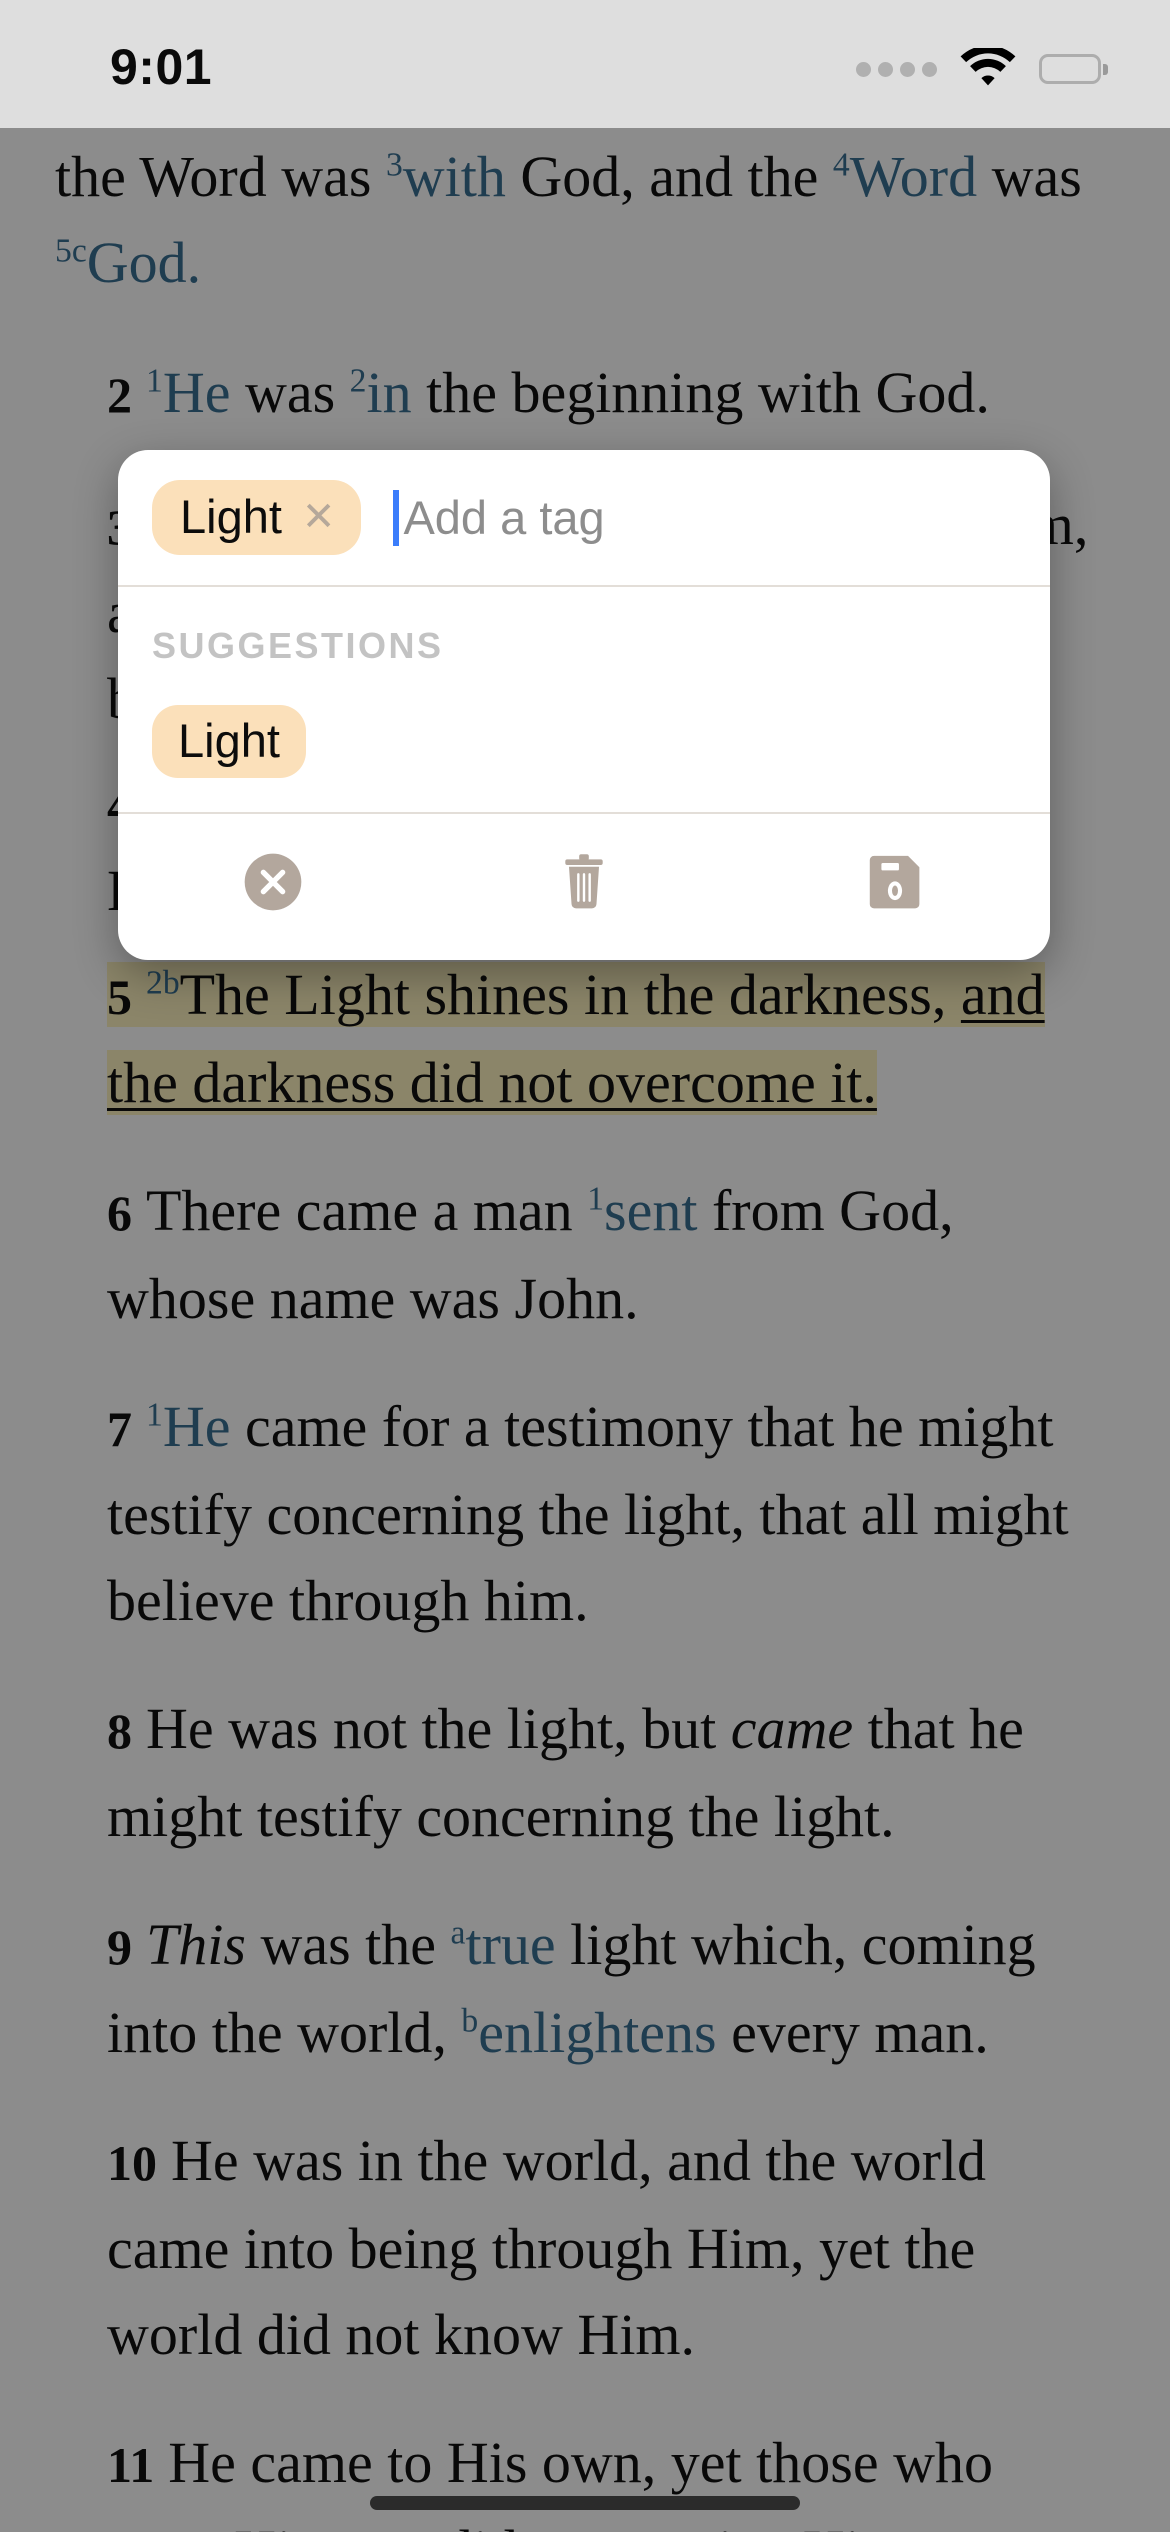 This screenshot has height=2532, width=1170. I want to click on close-circle-icon, so click(273, 882).